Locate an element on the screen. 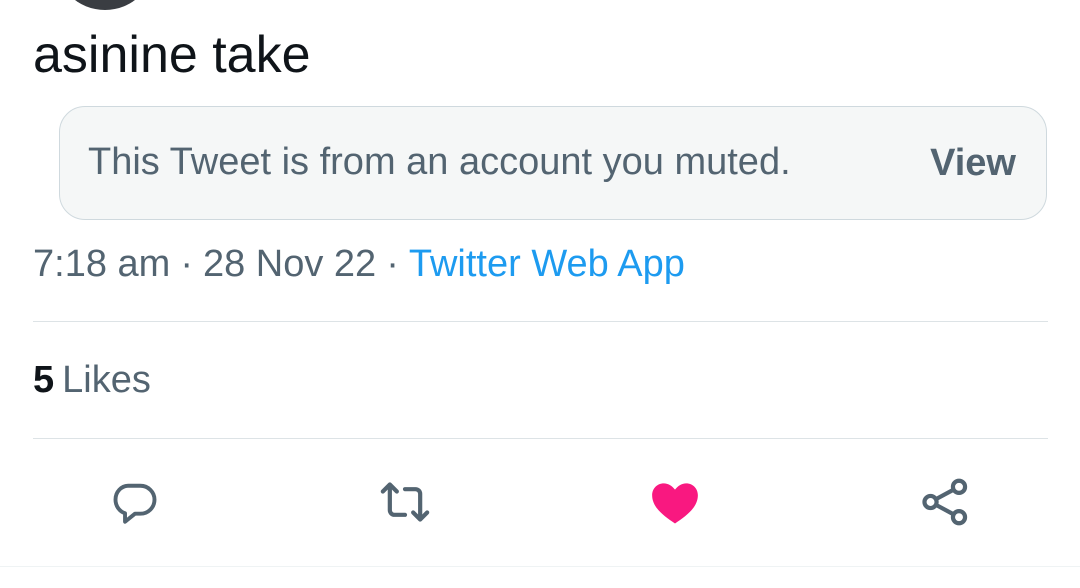 The width and height of the screenshot is (1080, 588). heart-icon is located at coordinates (675, 503).